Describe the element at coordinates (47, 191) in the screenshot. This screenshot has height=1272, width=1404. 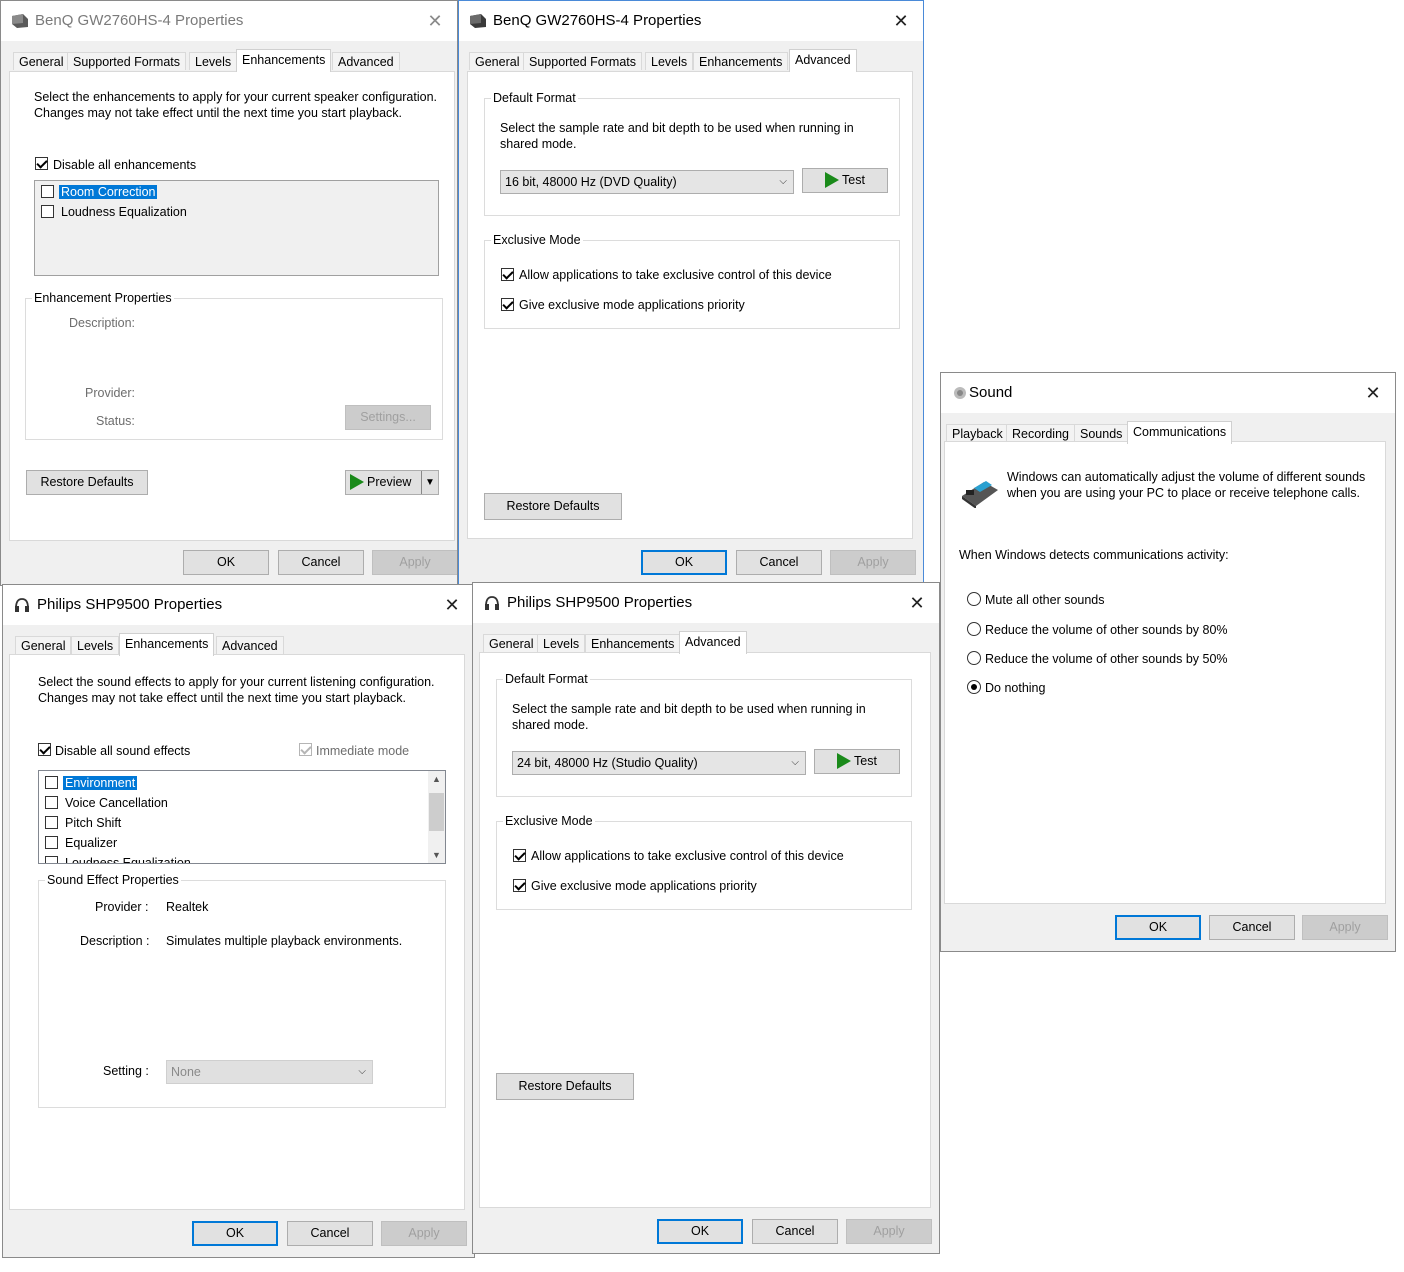
I see `room-correction-checkbox` at that location.